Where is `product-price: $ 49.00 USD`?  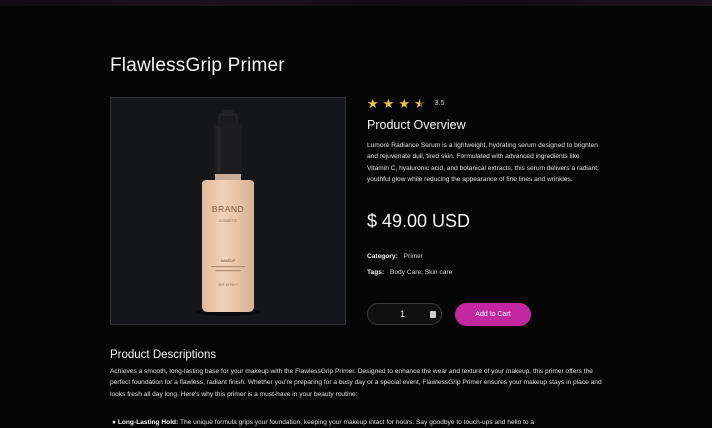
product-price: $ 49.00 USD is located at coordinates (419, 221).